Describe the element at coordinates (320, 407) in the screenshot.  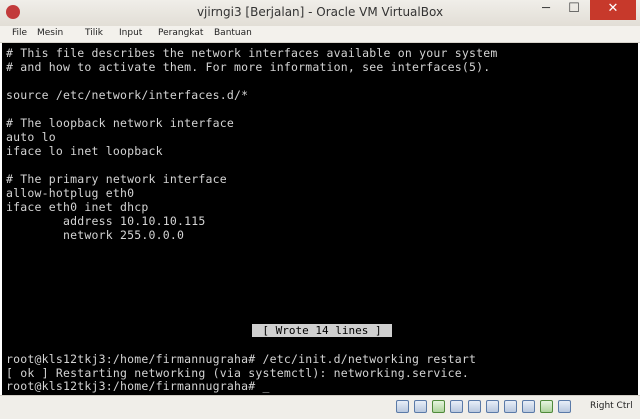
I see `vm-status-bar: Right Ctrl` at that location.